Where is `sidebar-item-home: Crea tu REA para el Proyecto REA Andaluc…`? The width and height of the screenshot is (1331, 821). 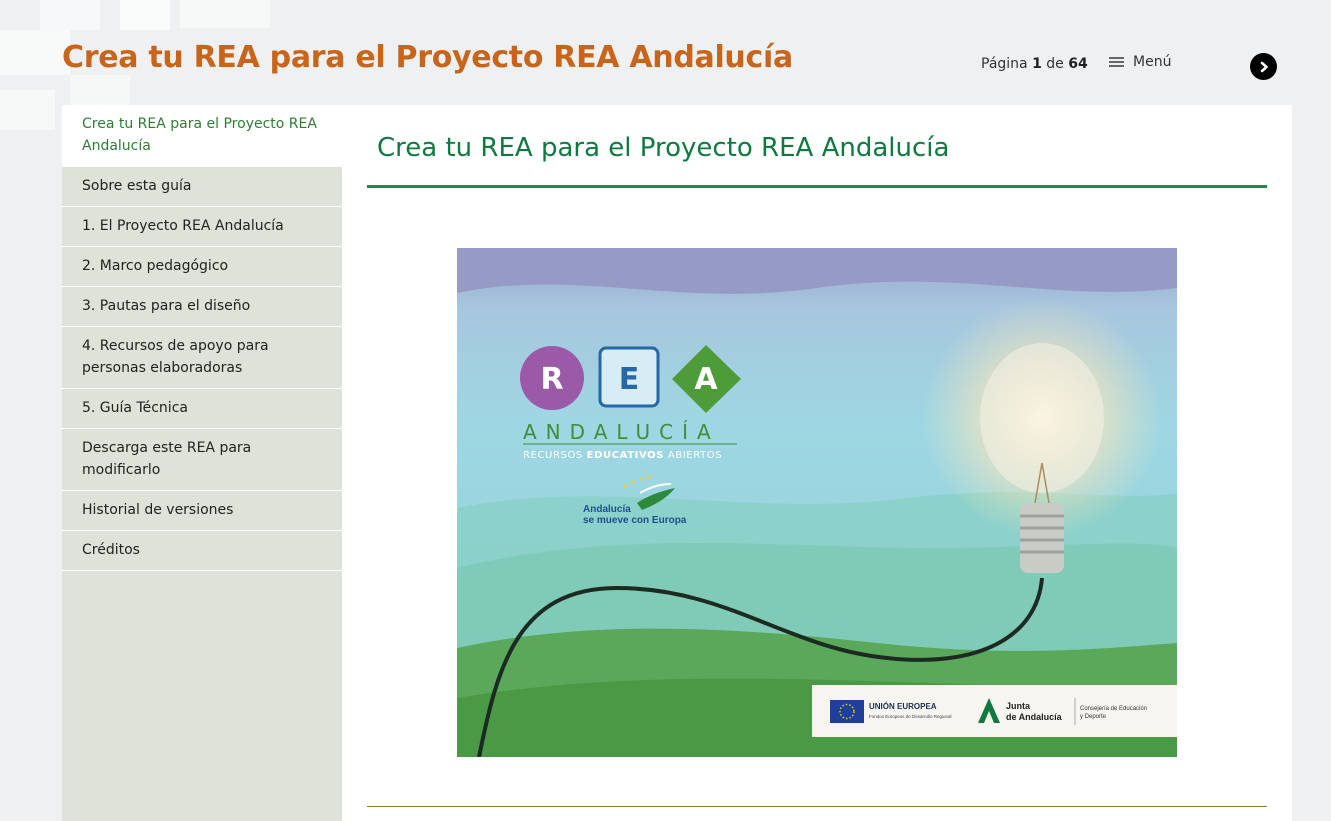
sidebar-item-home: Crea tu REA para el Proyecto REA Andaluc… is located at coordinates (202, 136).